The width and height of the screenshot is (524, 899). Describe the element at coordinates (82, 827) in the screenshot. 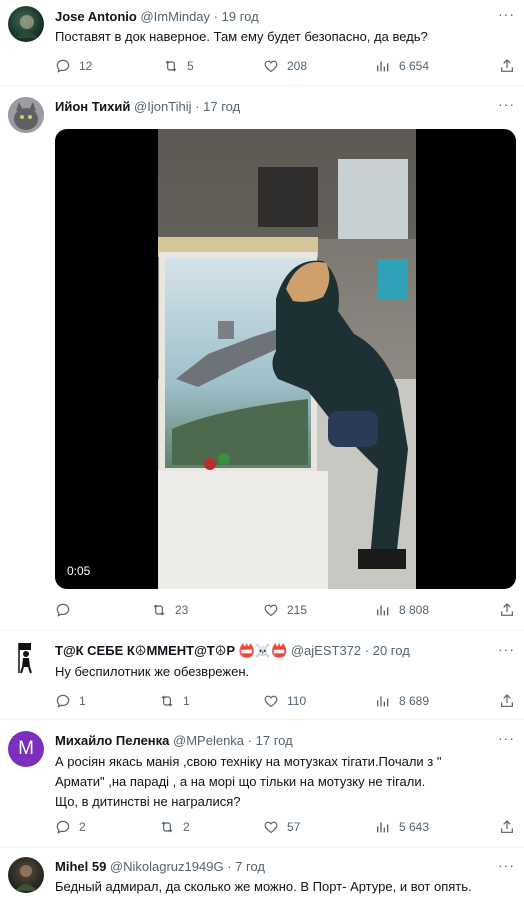

I see `reply-count: 2` at that location.